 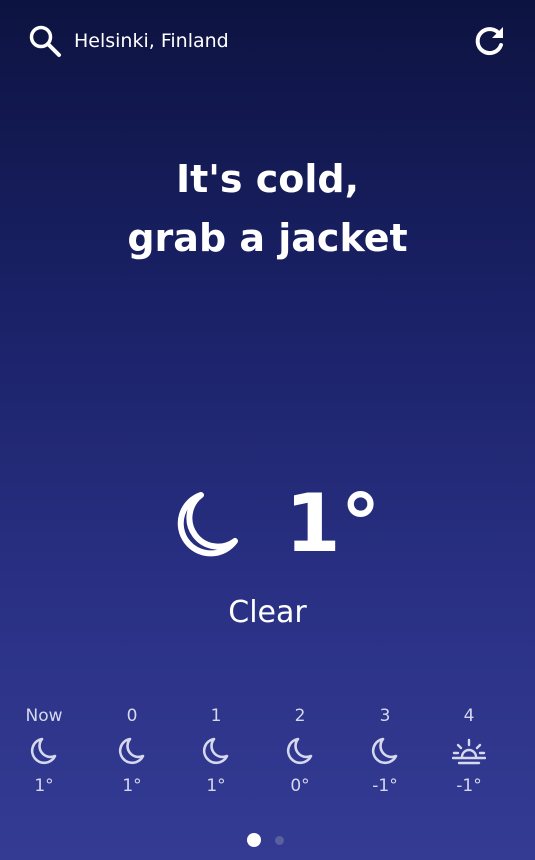 I want to click on location-label: Helsinki, Finland, so click(x=151, y=41).